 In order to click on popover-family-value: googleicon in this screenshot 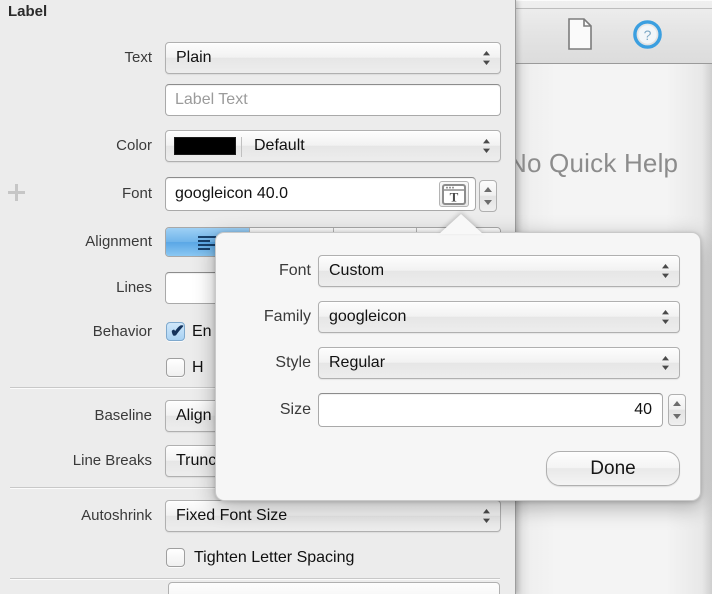, I will do `click(368, 316)`.